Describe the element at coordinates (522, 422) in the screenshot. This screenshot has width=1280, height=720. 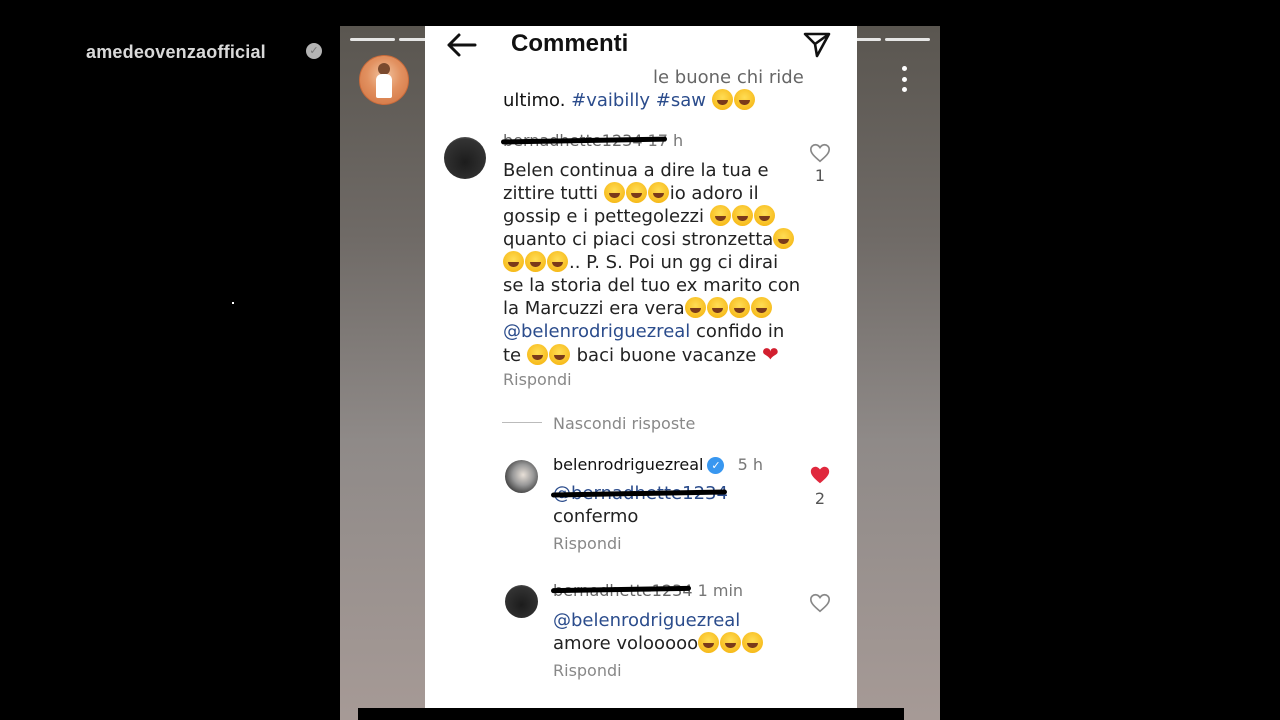
I see `divider` at that location.